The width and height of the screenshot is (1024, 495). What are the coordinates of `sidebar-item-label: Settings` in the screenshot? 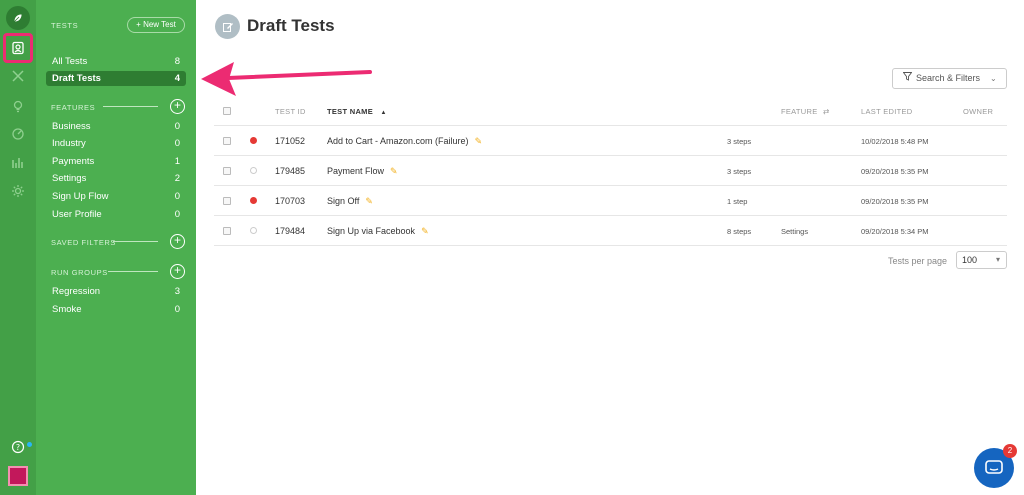 It's located at (69, 178).